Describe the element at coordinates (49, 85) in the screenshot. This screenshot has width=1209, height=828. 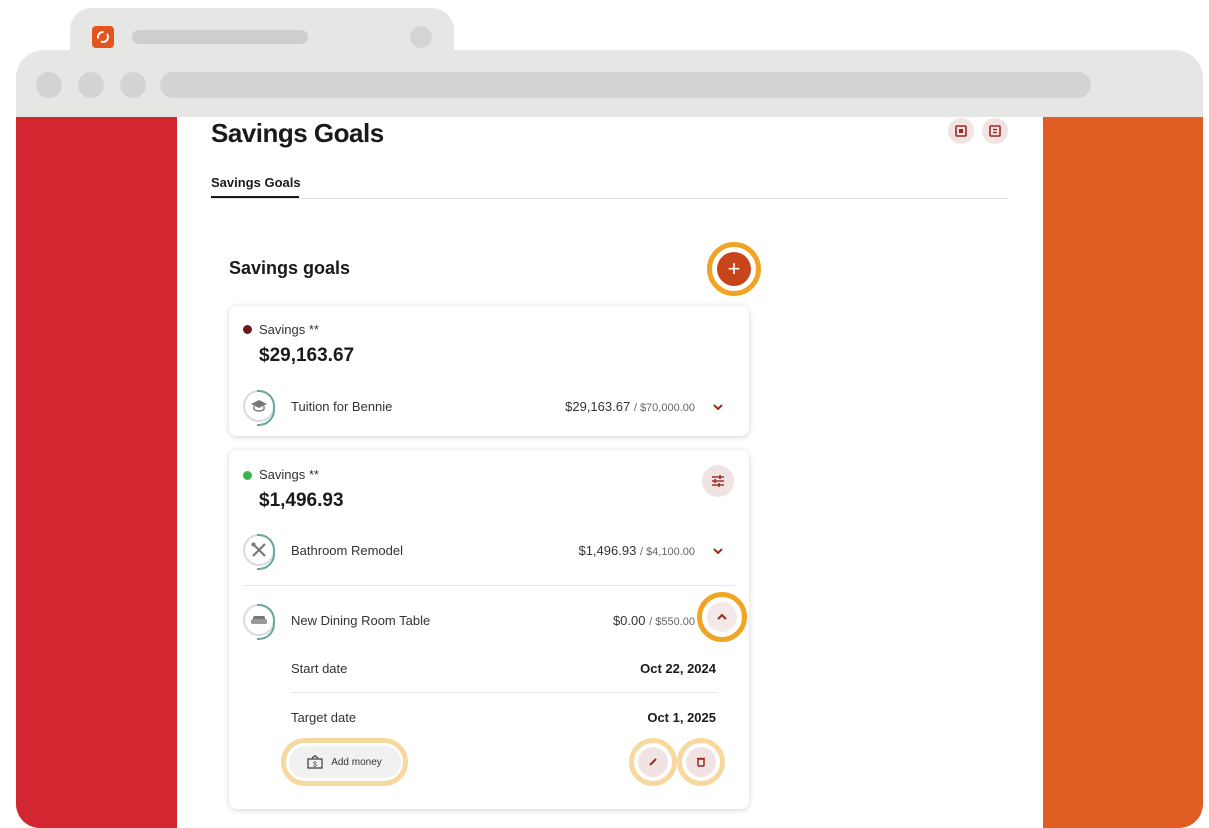
I see `window-close-icon` at that location.